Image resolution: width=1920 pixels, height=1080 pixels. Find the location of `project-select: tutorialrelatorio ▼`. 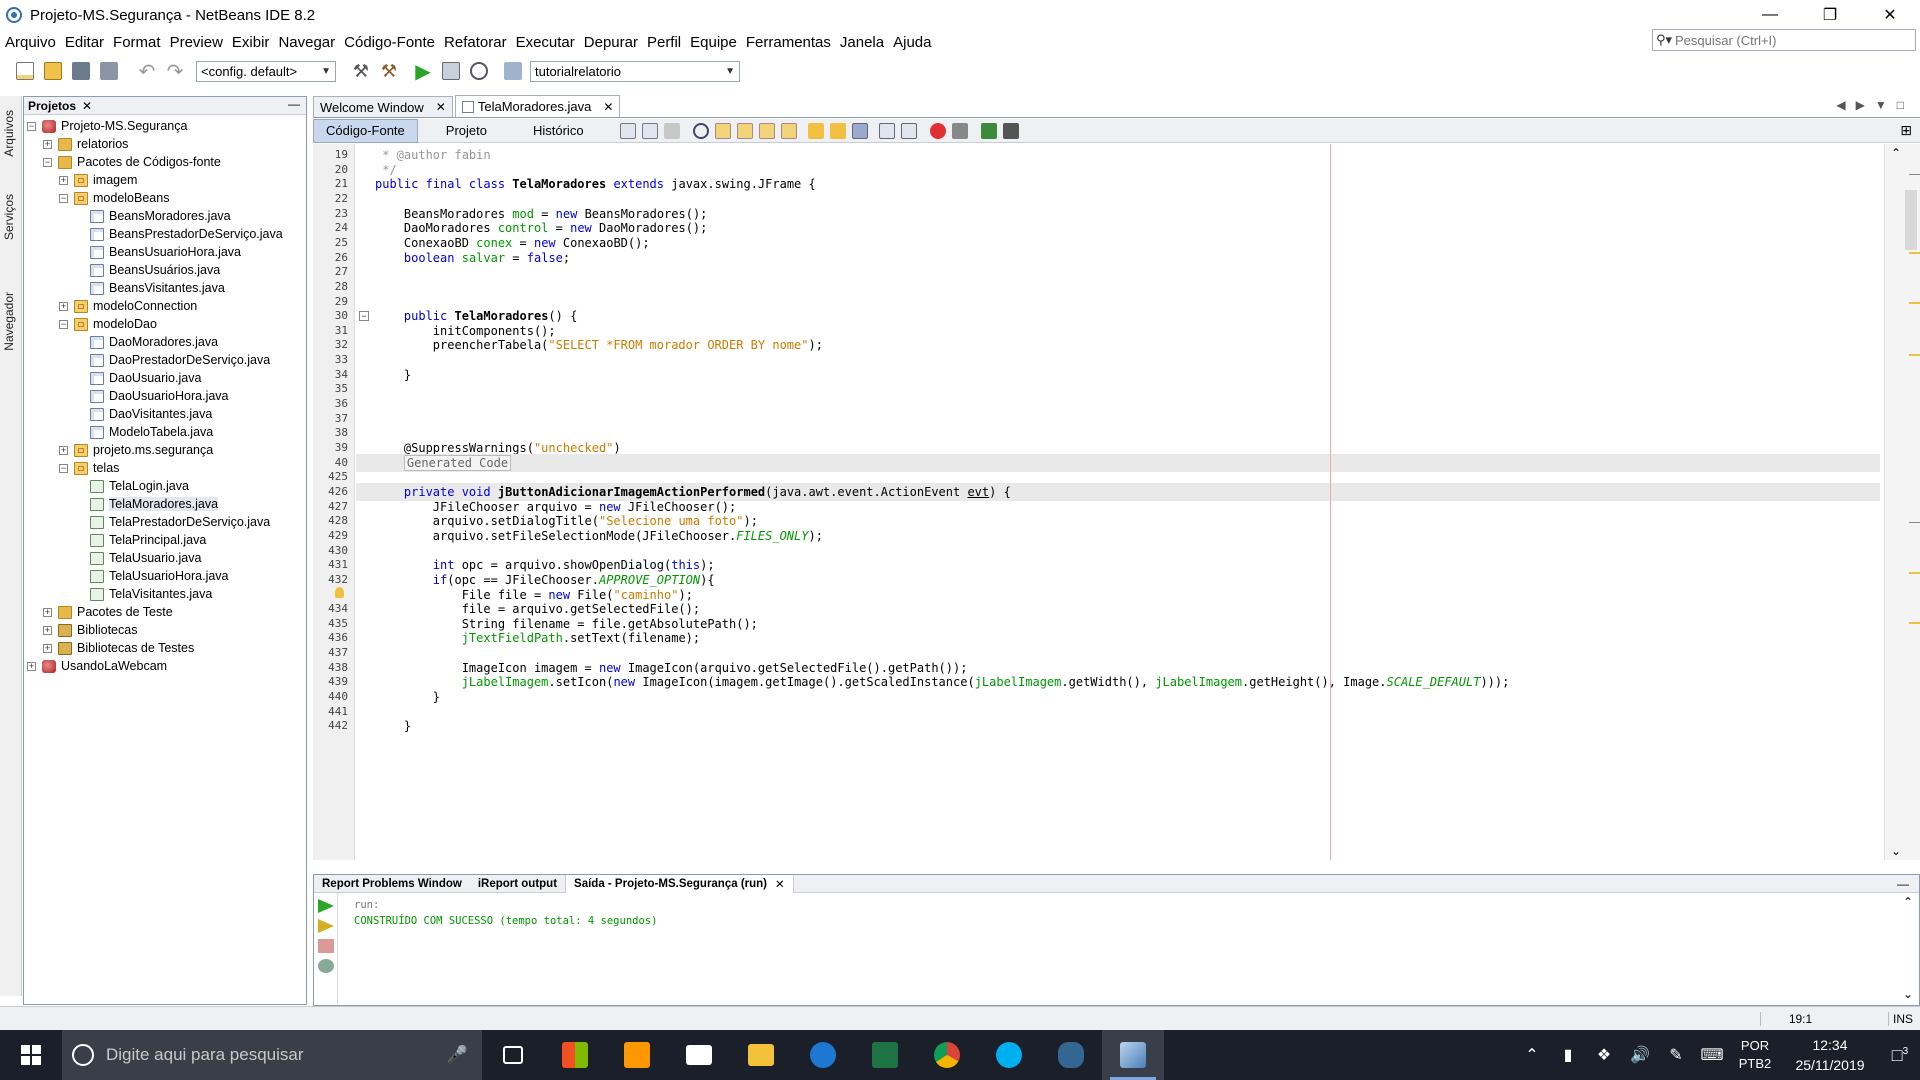

project-select: tutorialrelatorio ▼ is located at coordinates (635, 71).